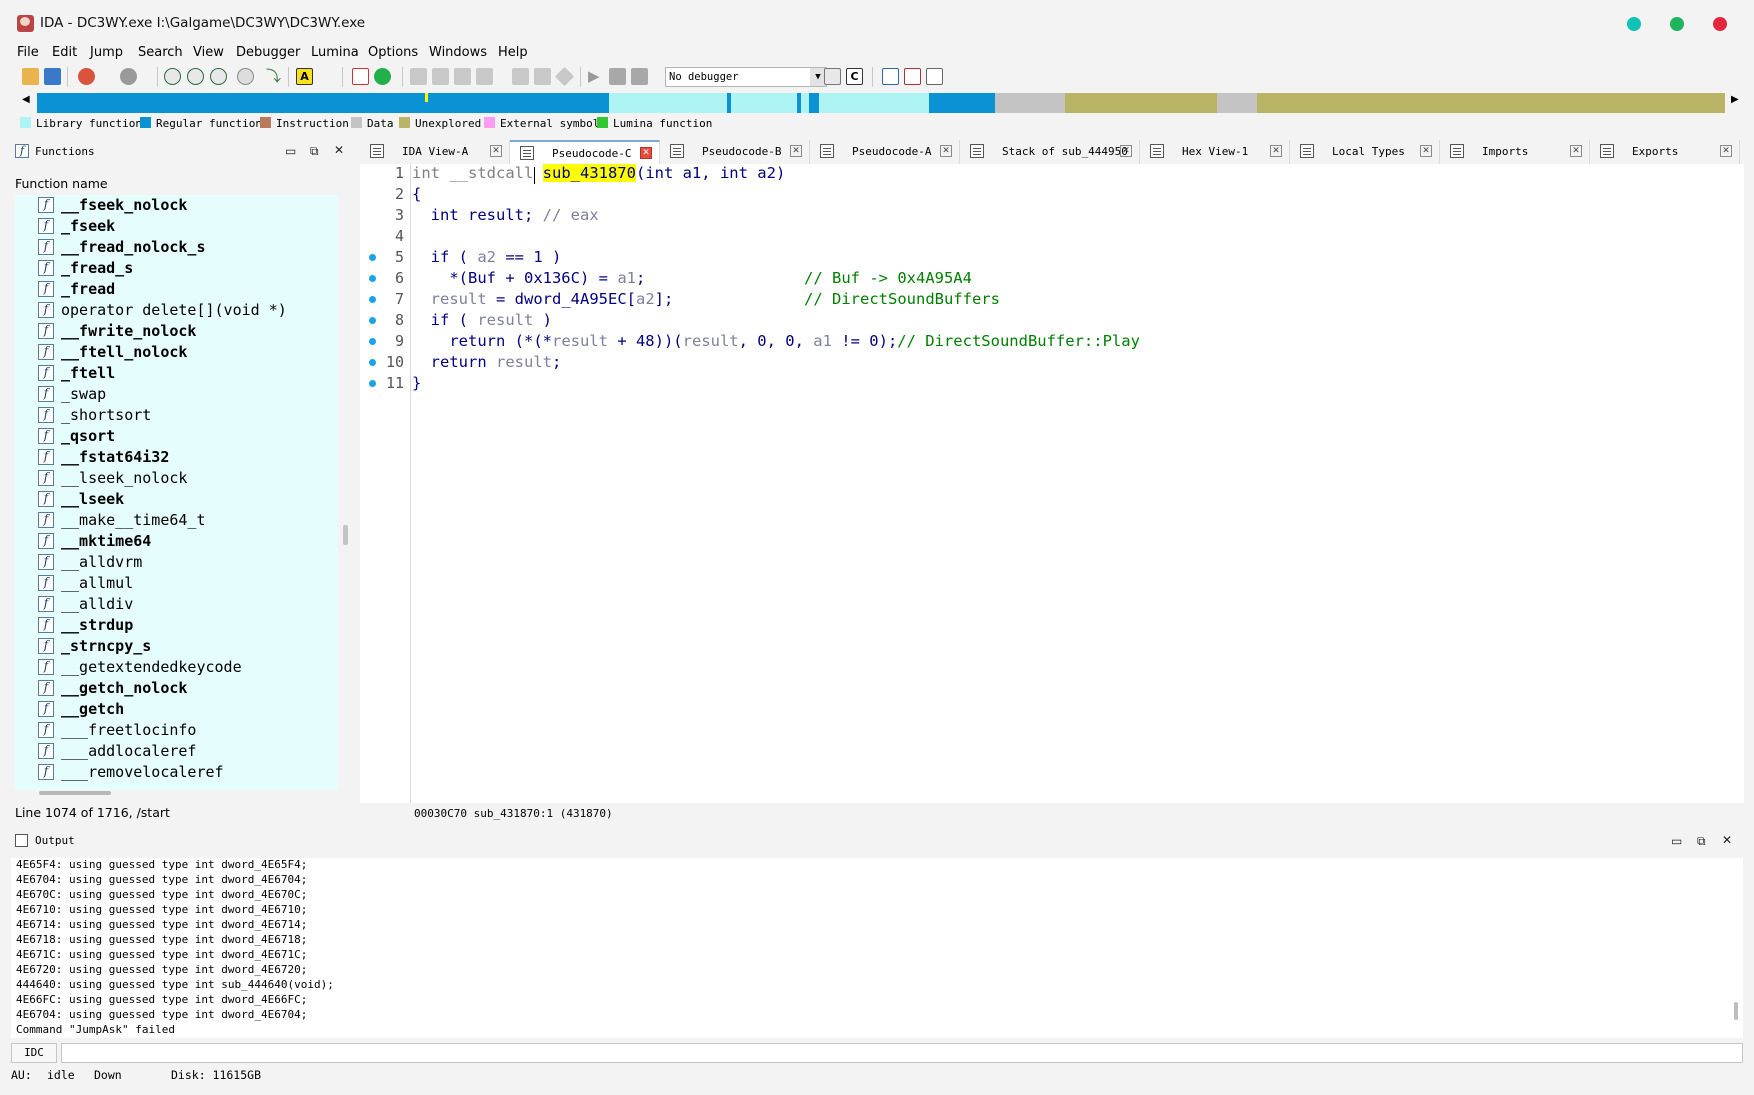 This screenshot has width=1754, height=1095. What do you see at coordinates (418, 76) in the screenshot?
I see `code-icon` at bounding box center [418, 76].